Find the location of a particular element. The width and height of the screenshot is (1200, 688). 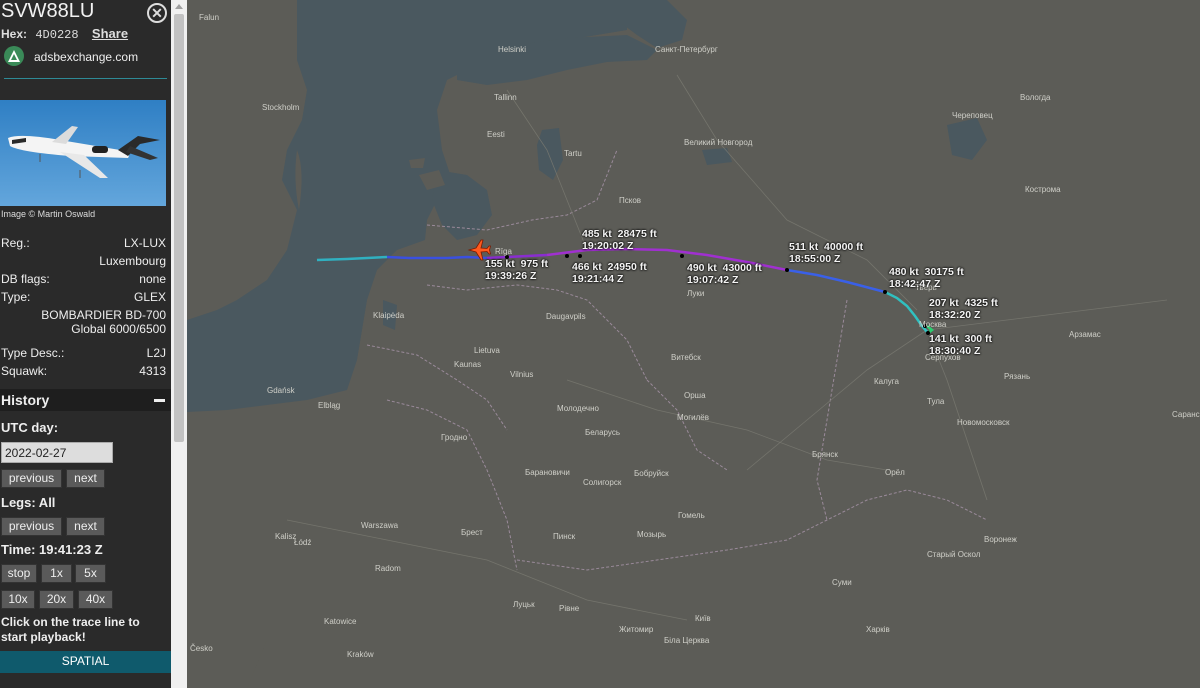

map-label-daugavpils: Daugavpils is located at coordinates (566, 316).